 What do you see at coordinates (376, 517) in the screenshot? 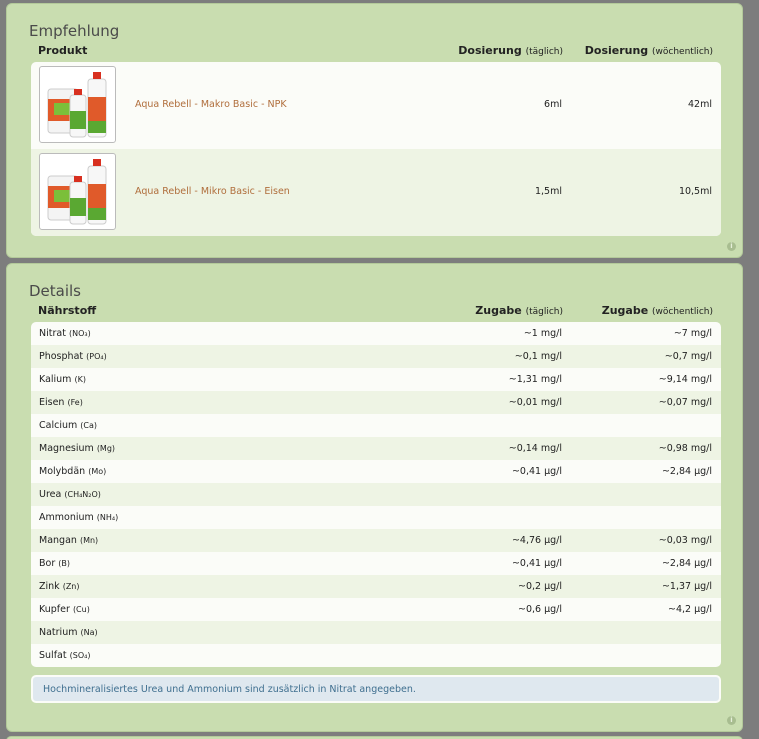
I see `table-row: Ammonium (NH₄)` at bounding box center [376, 517].